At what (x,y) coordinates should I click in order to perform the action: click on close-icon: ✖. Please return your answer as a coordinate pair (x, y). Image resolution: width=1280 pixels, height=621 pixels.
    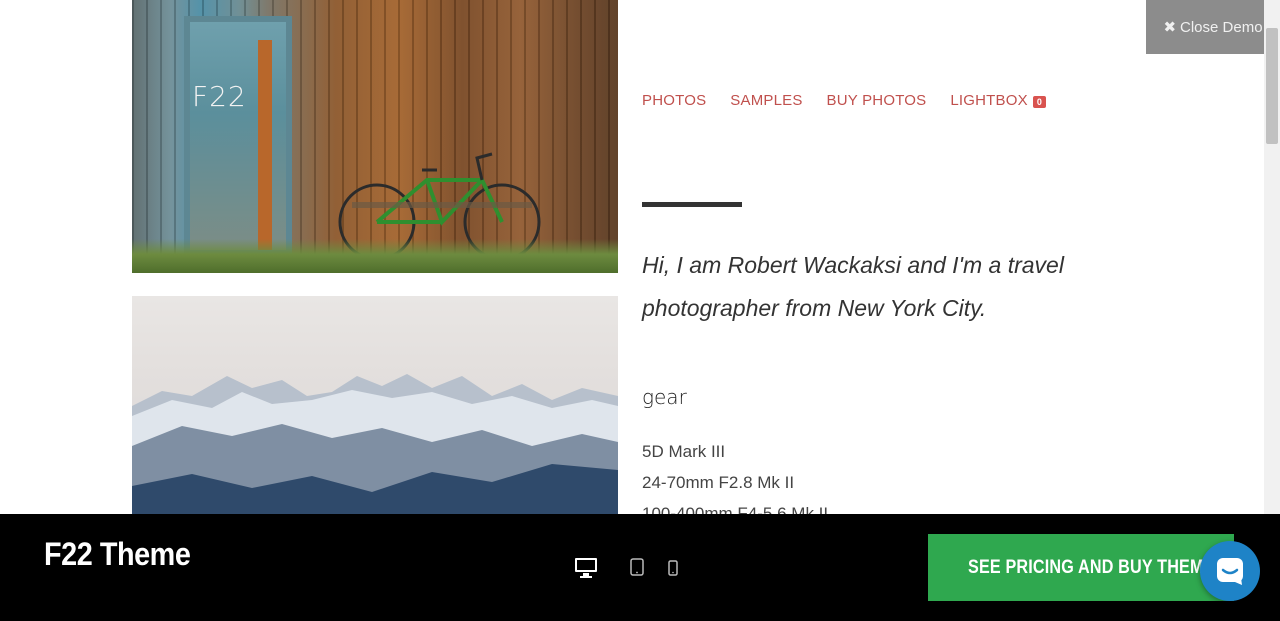
    Looking at the image, I should click on (1170, 27).